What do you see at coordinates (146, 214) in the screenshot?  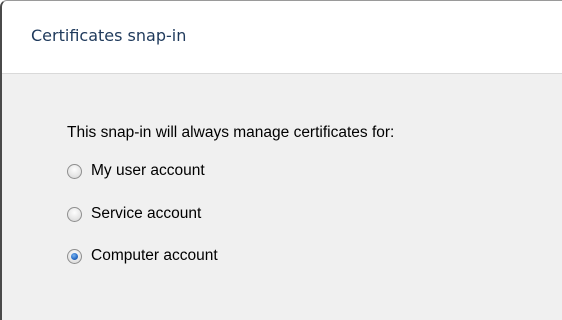 I see `service-account-label: Service account` at bounding box center [146, 214].